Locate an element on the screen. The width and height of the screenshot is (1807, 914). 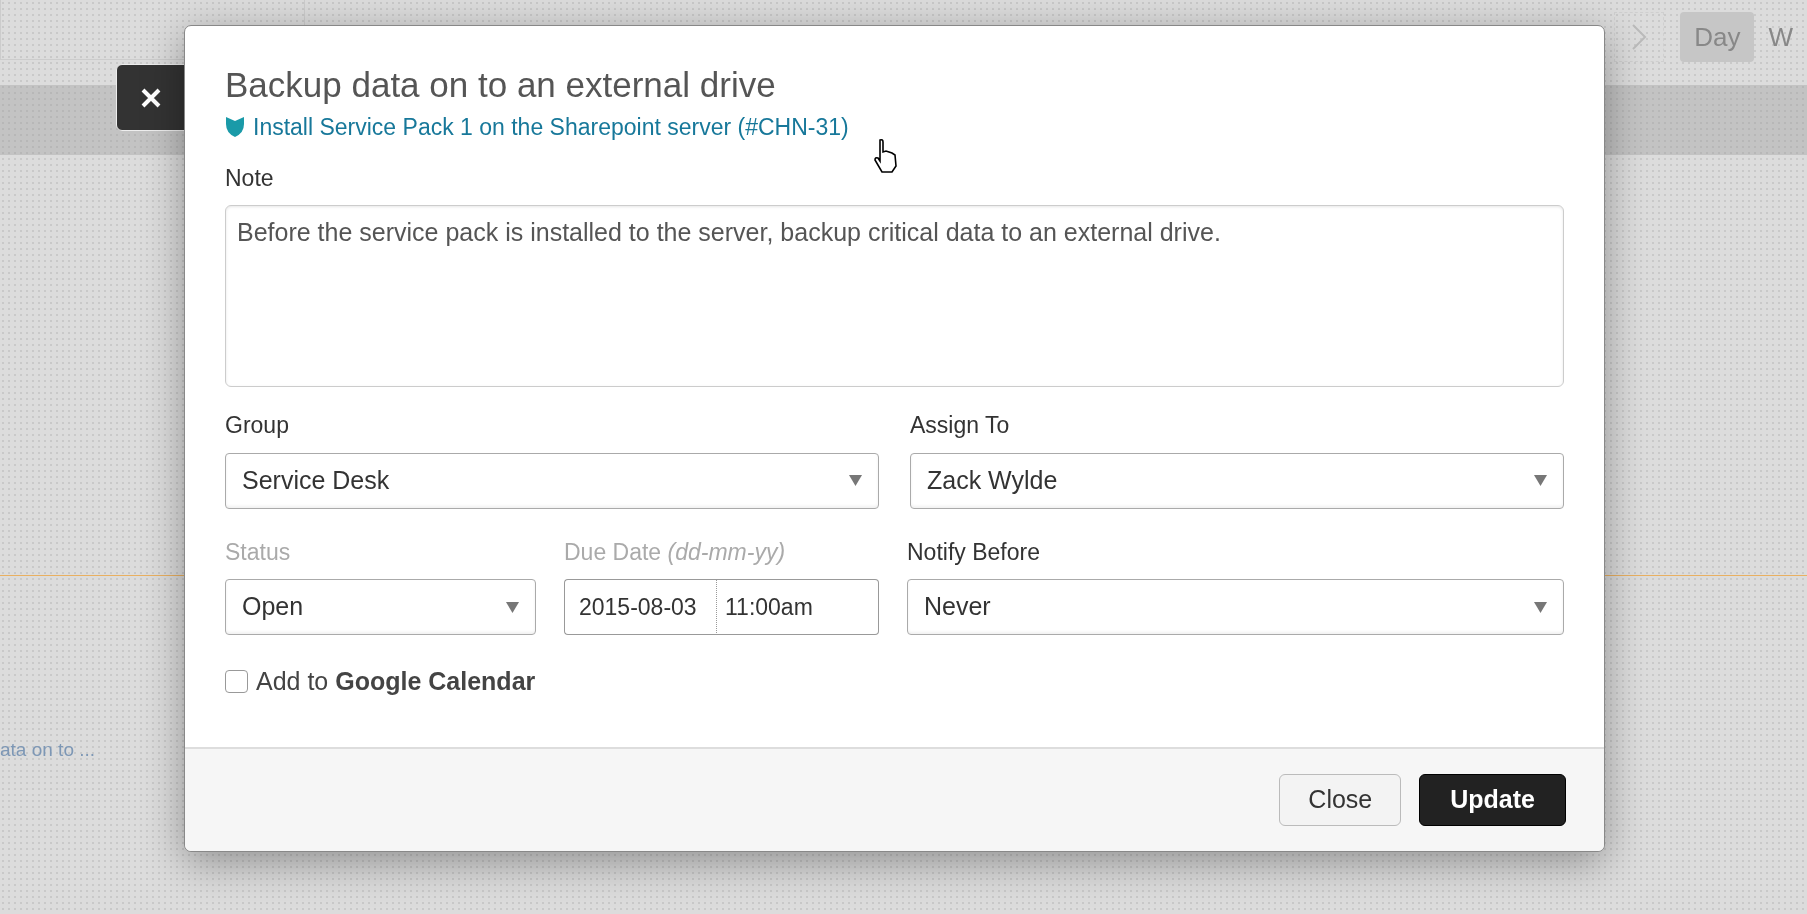
field-label: Assign To is located at coordinates (960, 425).